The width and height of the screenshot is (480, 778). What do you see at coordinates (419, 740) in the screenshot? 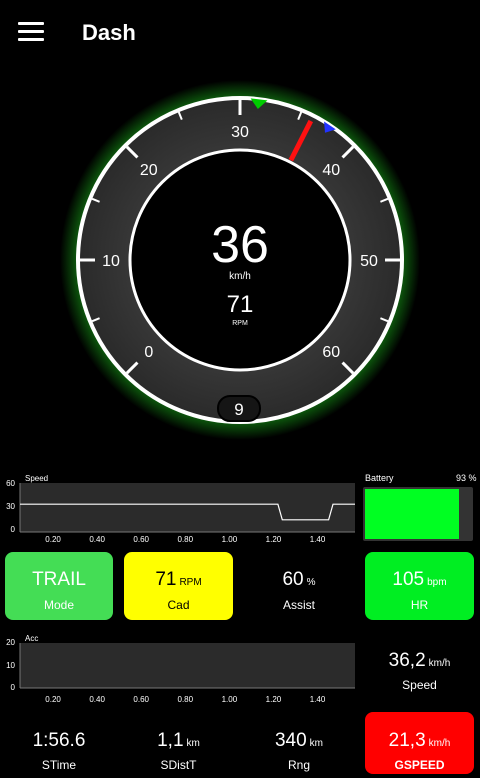
I see `gspeed-value: 21,3 km/h` at bounding box center [419, 740].